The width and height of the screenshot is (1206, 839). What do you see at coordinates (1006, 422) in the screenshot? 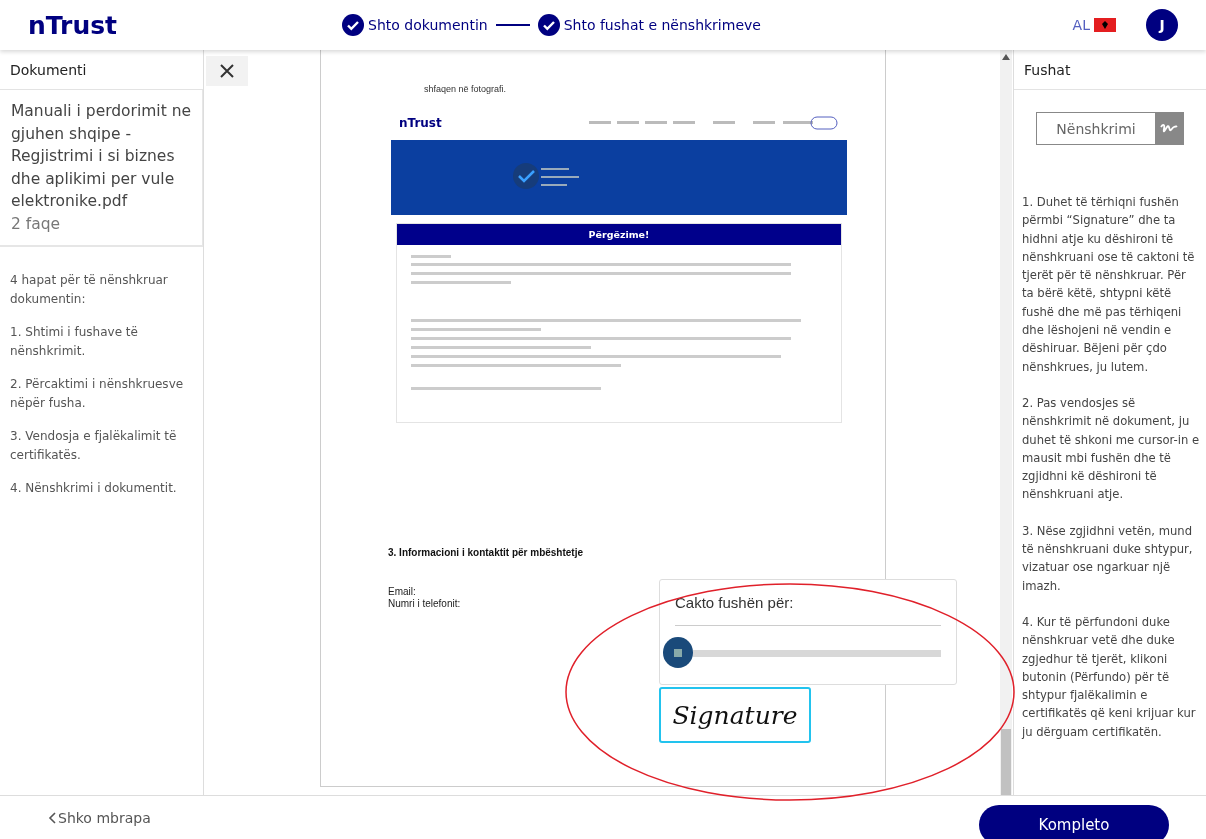
I see `scrollbar` at bounding box center [1006, 422].